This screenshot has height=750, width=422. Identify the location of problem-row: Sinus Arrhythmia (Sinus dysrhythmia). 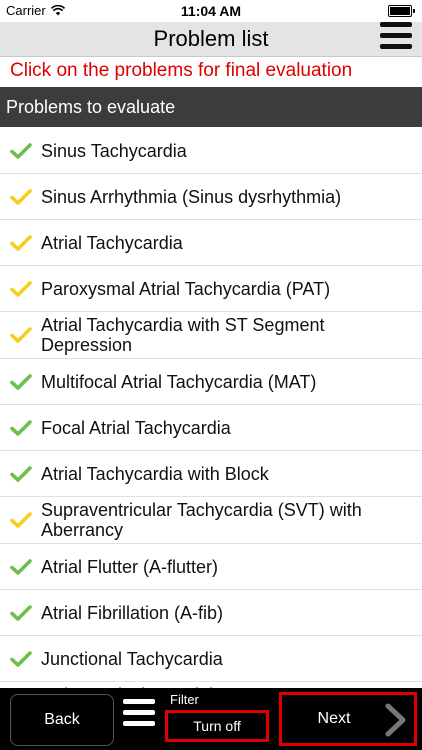
(211, 197).